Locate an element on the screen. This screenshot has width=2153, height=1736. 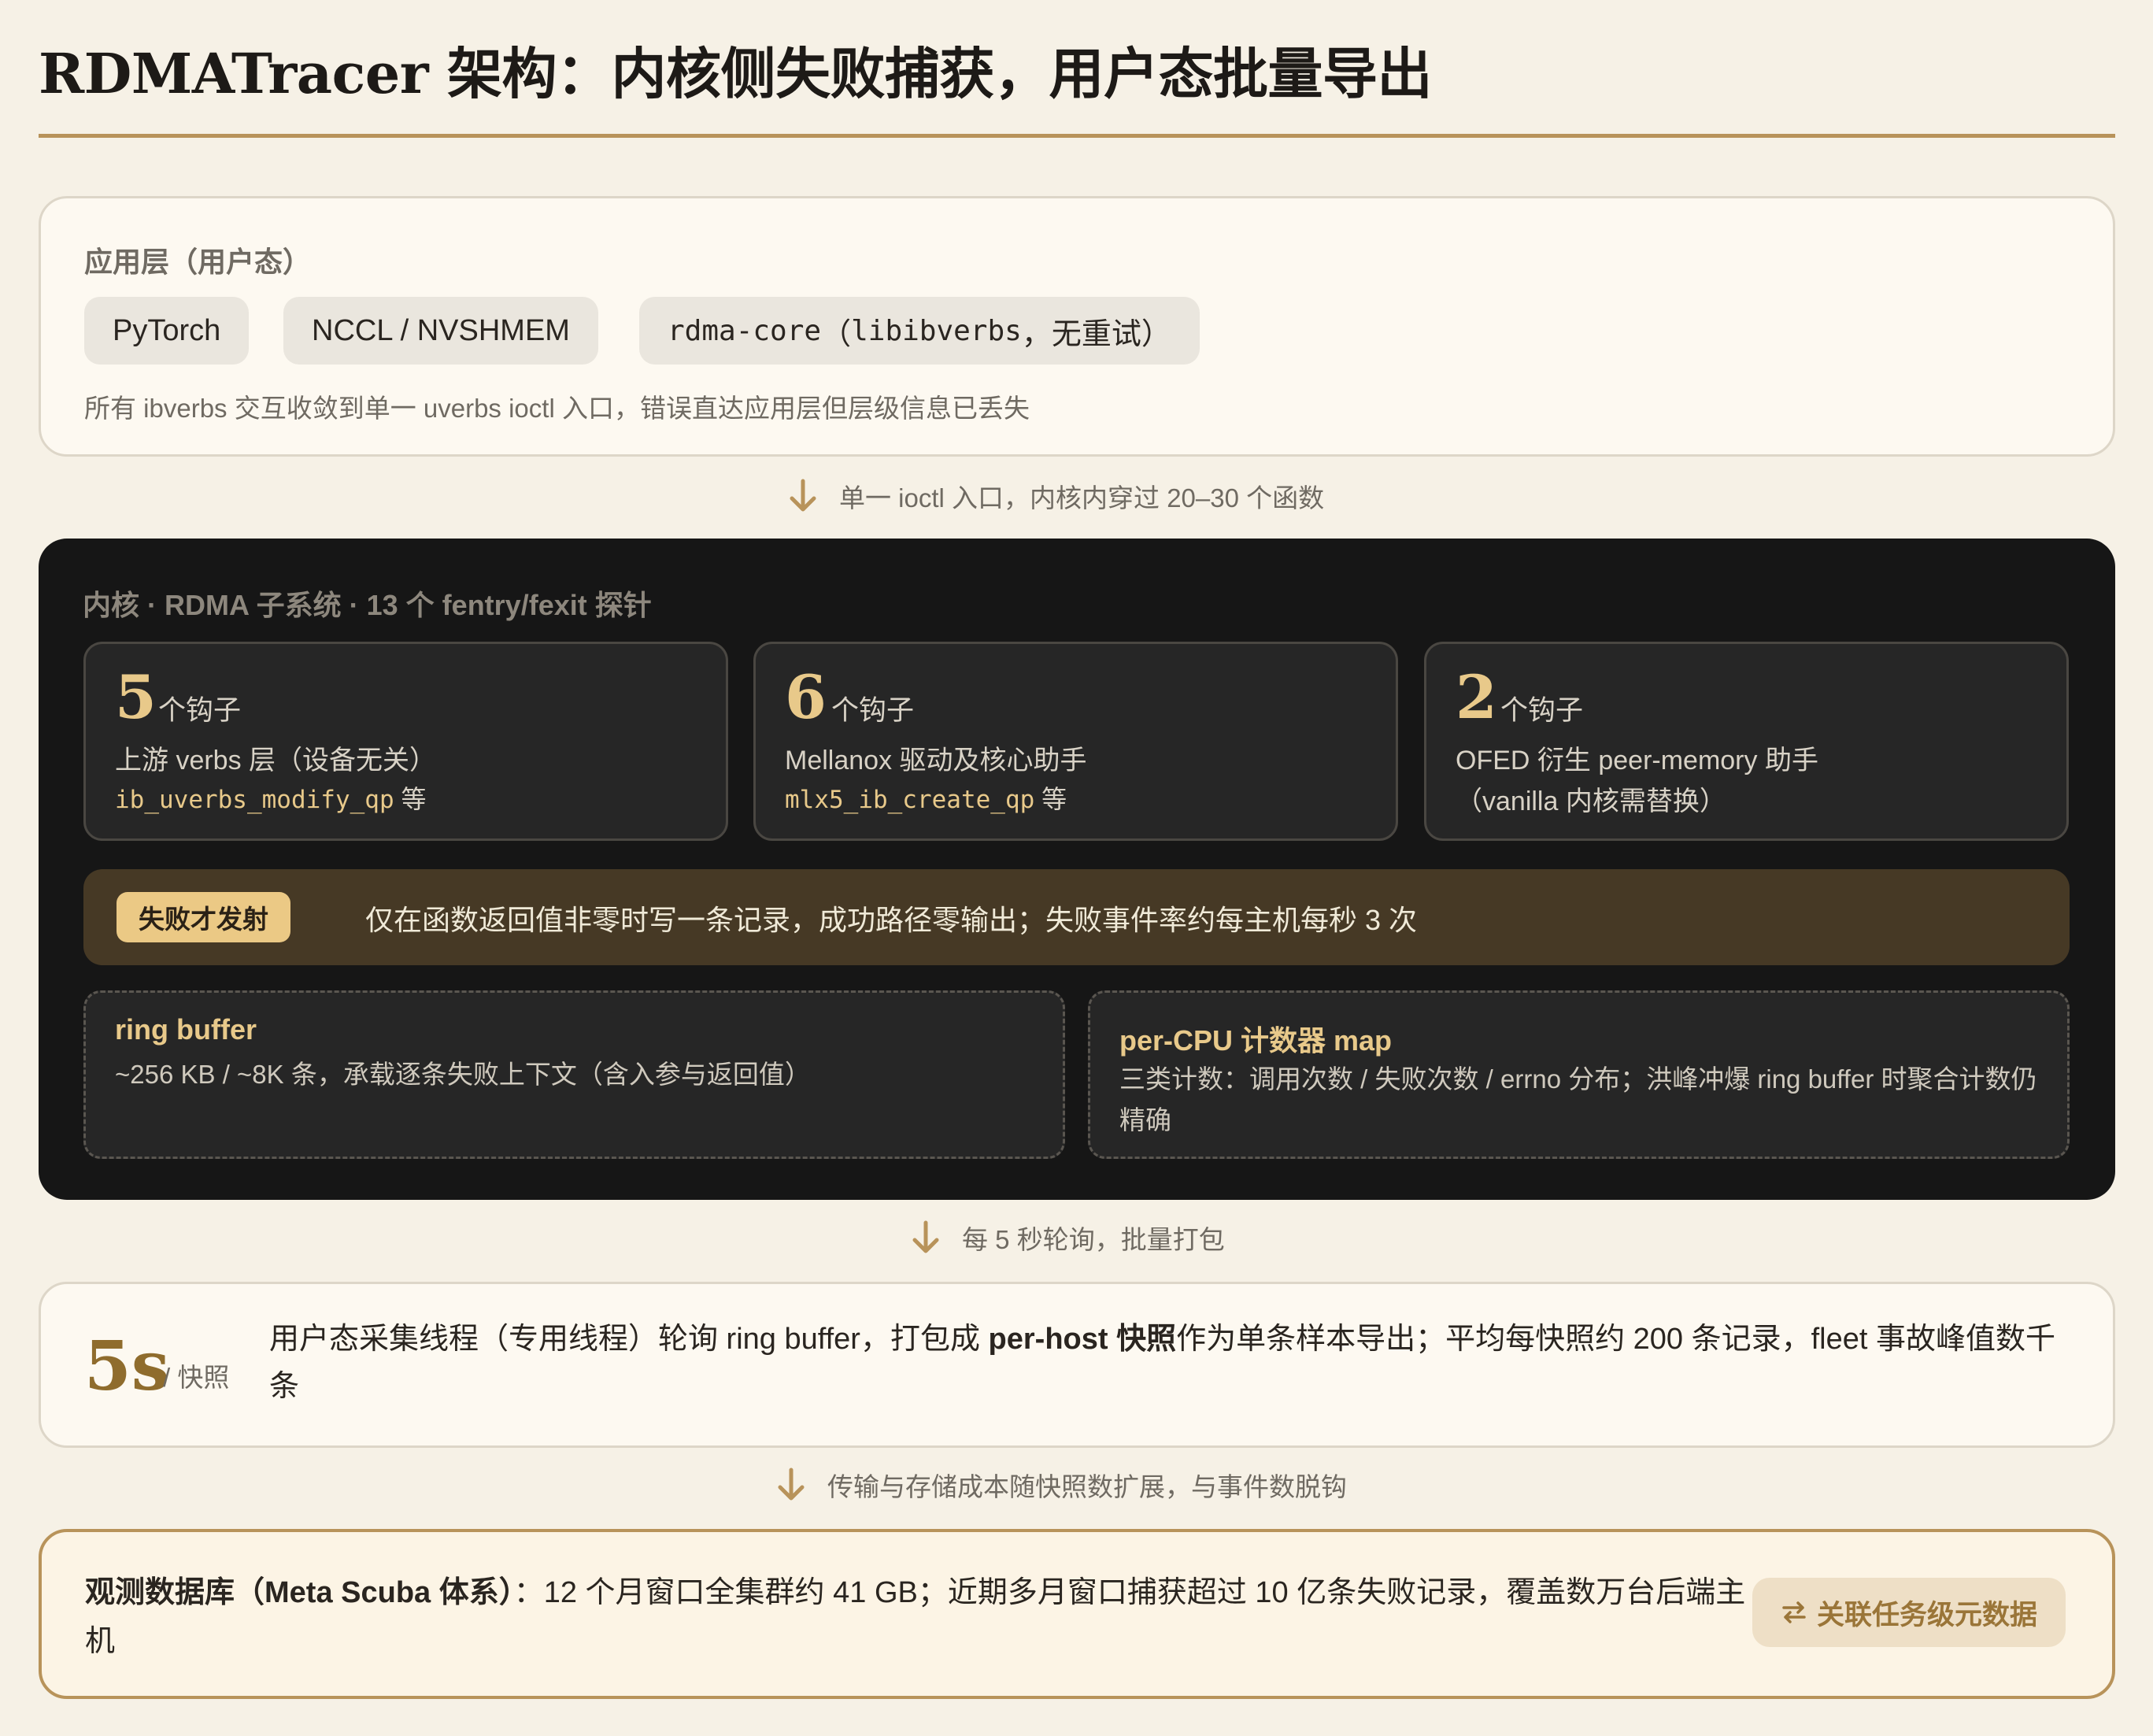
rdma-core-tail: ，无重试） is located at coordinates (1096, 334).